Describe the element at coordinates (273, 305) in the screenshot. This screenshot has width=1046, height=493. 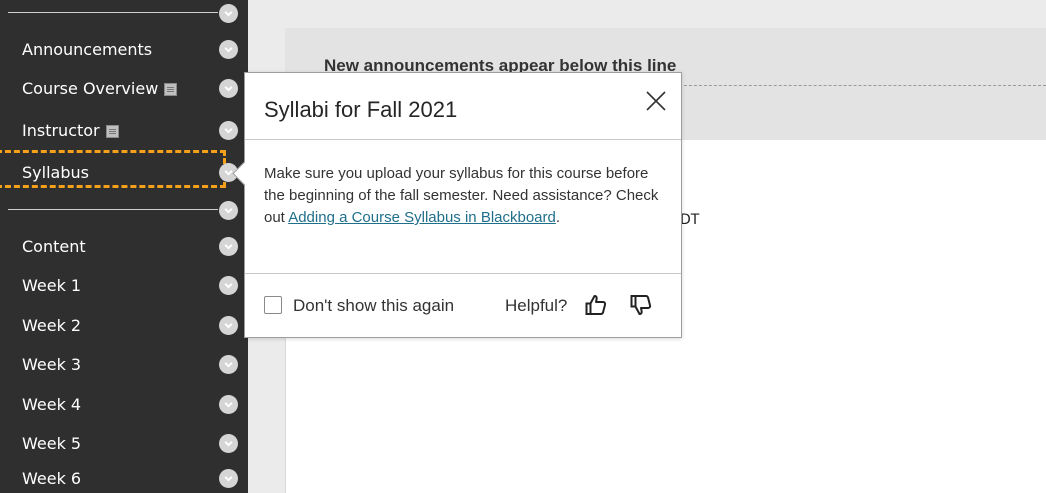
I see `dont-show-checkbox` at that location.